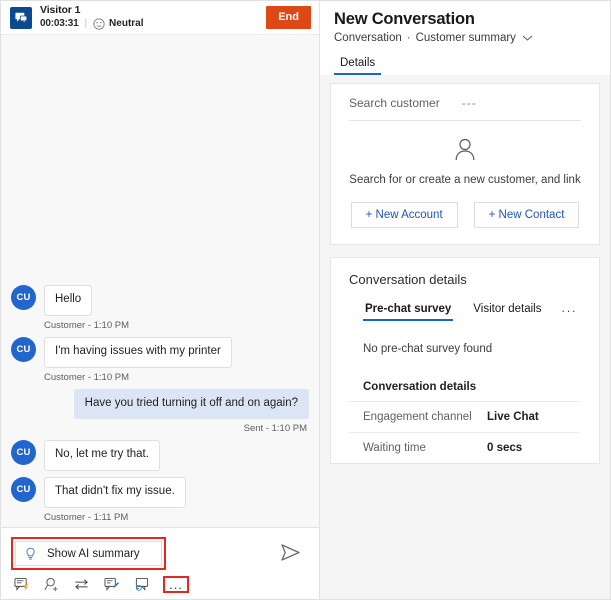 This screenshot has width=611, height=600. I want to click on notes-icon, so click(111, 584).